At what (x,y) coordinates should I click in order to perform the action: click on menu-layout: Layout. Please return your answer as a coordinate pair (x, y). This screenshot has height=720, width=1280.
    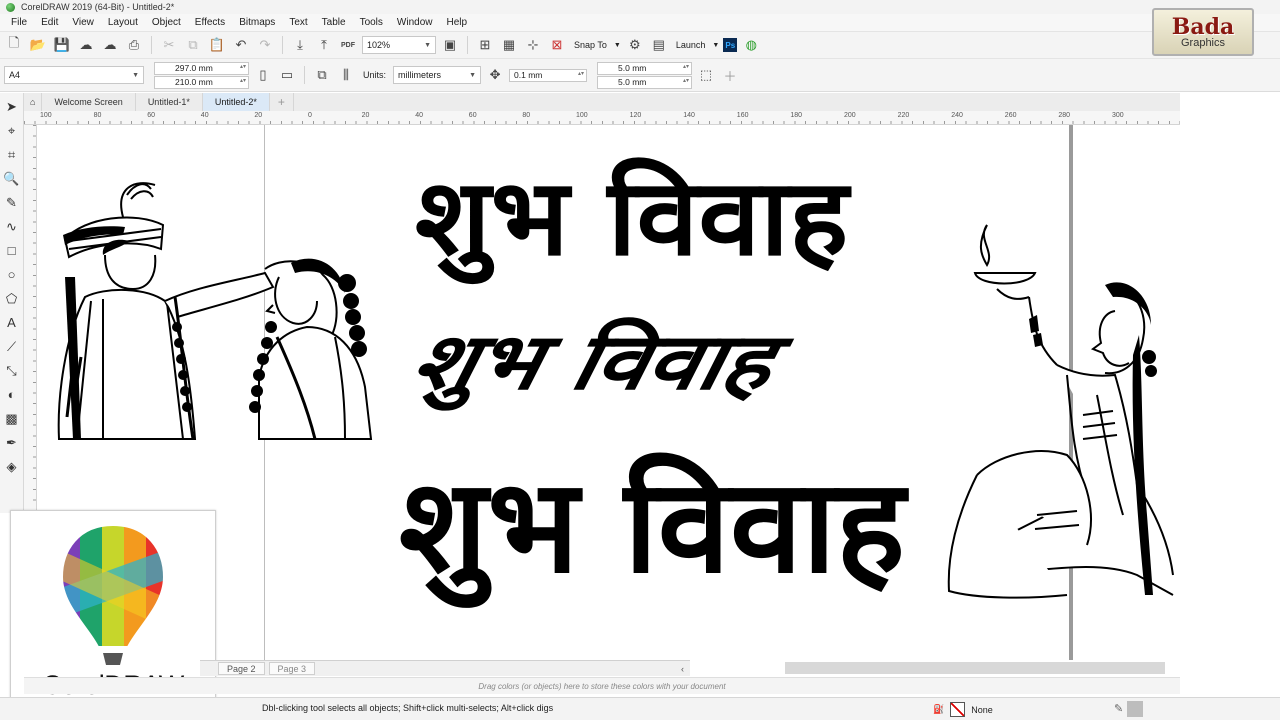
    Looking at the image, I should click on (123, 22).